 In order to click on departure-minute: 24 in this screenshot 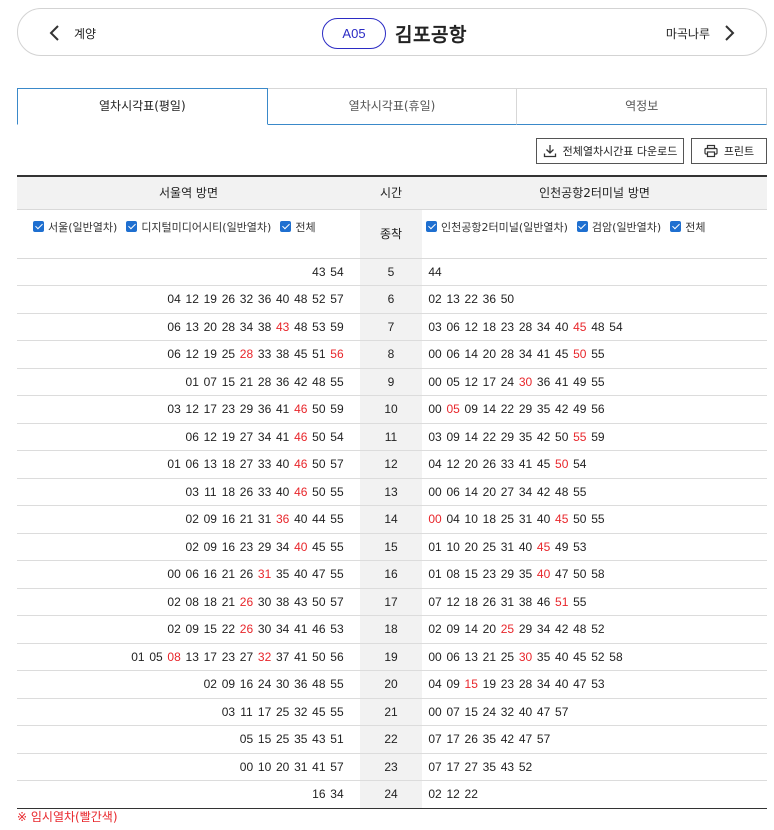, I will do `click(489, 711)`.